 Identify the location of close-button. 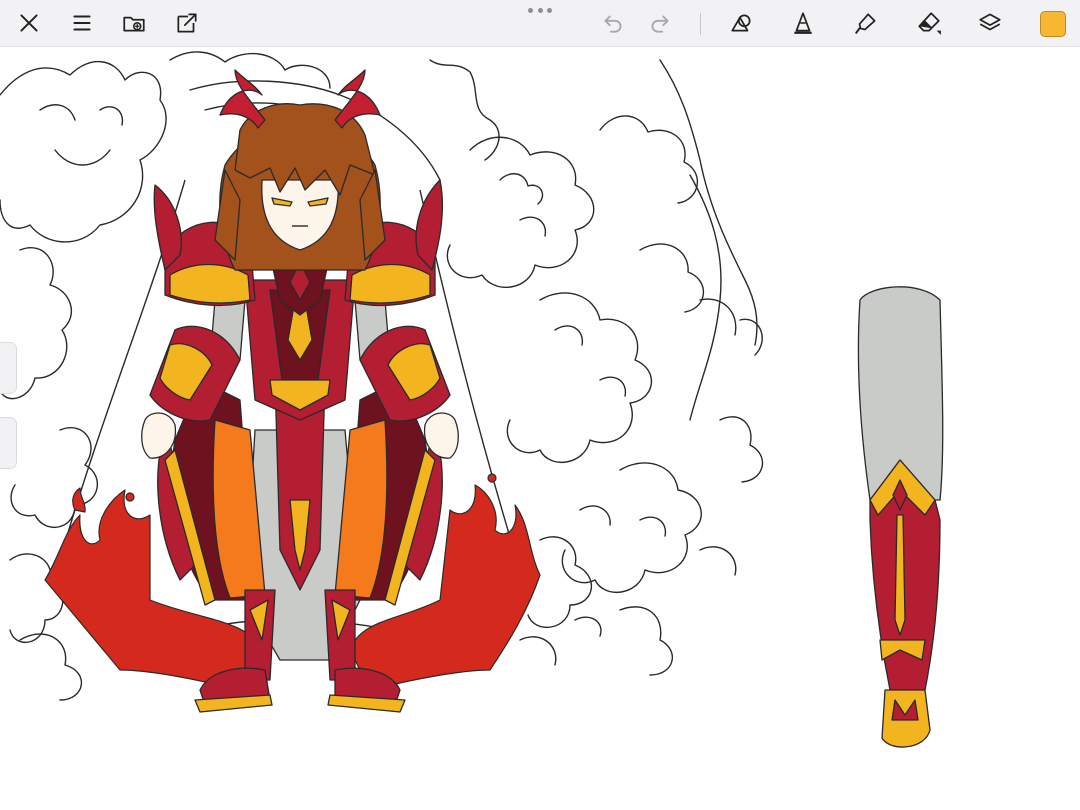
(29, 23).